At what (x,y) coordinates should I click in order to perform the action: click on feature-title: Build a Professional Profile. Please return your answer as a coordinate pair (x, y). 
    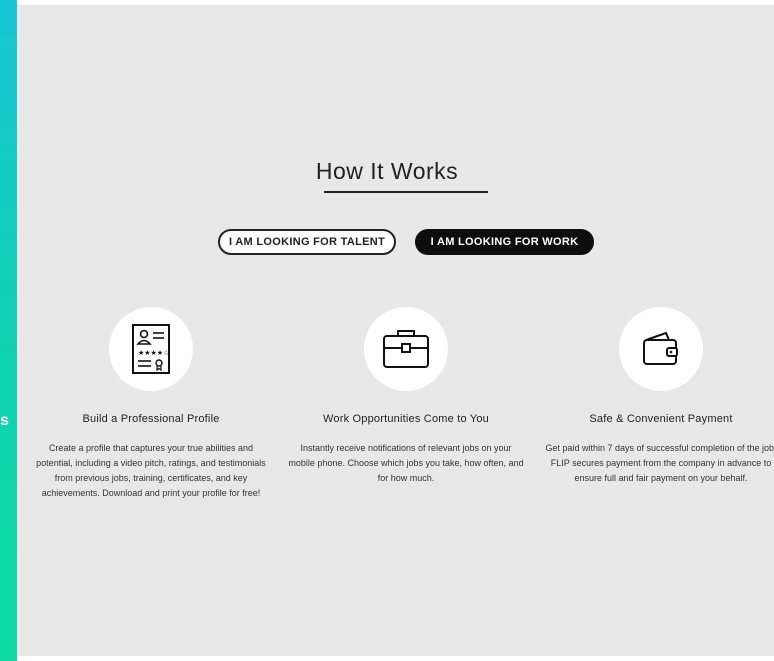
    Looking at the image, I should click on (151, 419).